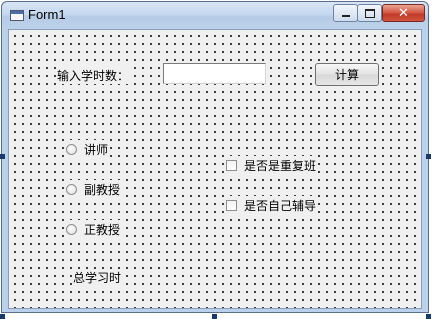 The image size is (432, 319). What do you see at coordinates (47, 14) in the screenshot?
I see `window-title: Form1` at bounding box center [47, 14].